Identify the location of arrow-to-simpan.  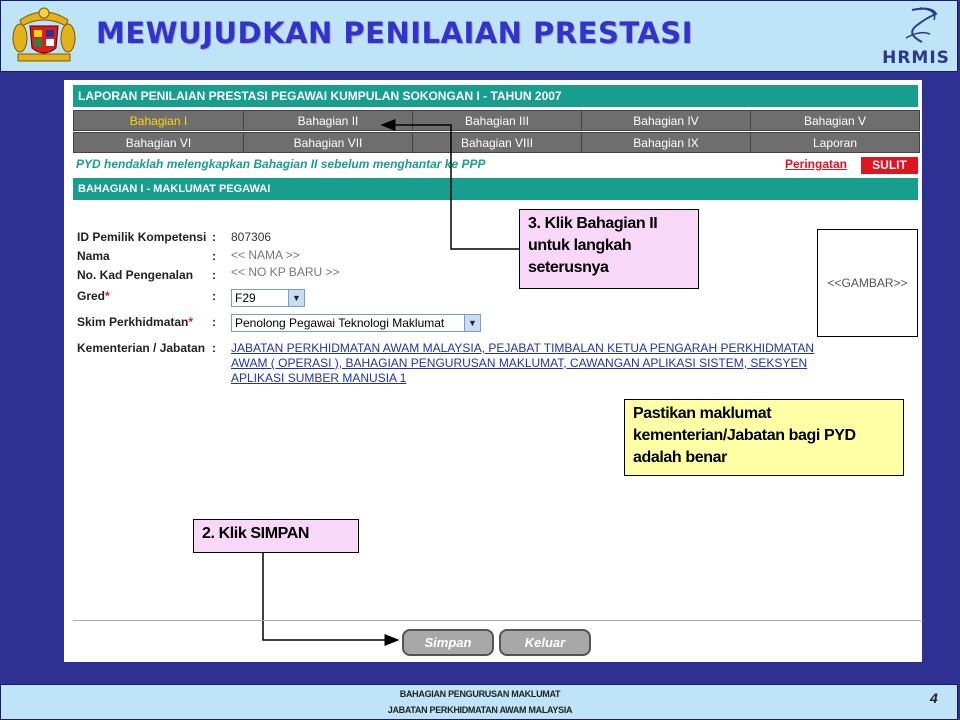
(331, 599).